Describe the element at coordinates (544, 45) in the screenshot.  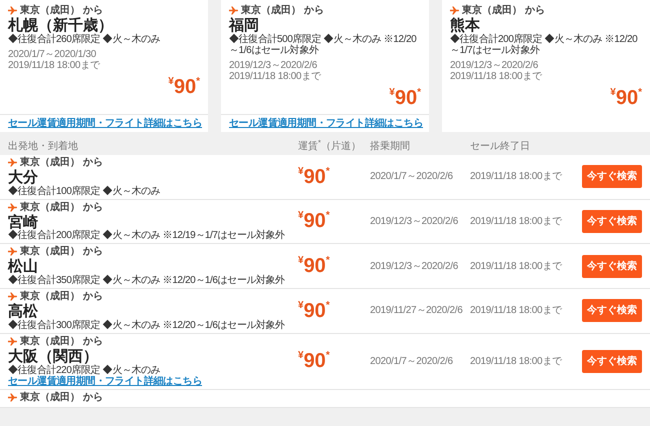
I see `fare-conditions: ◆往復合計200席限定 ◆火～木のみ ※12/20～1/7はセール対象外` at that location.